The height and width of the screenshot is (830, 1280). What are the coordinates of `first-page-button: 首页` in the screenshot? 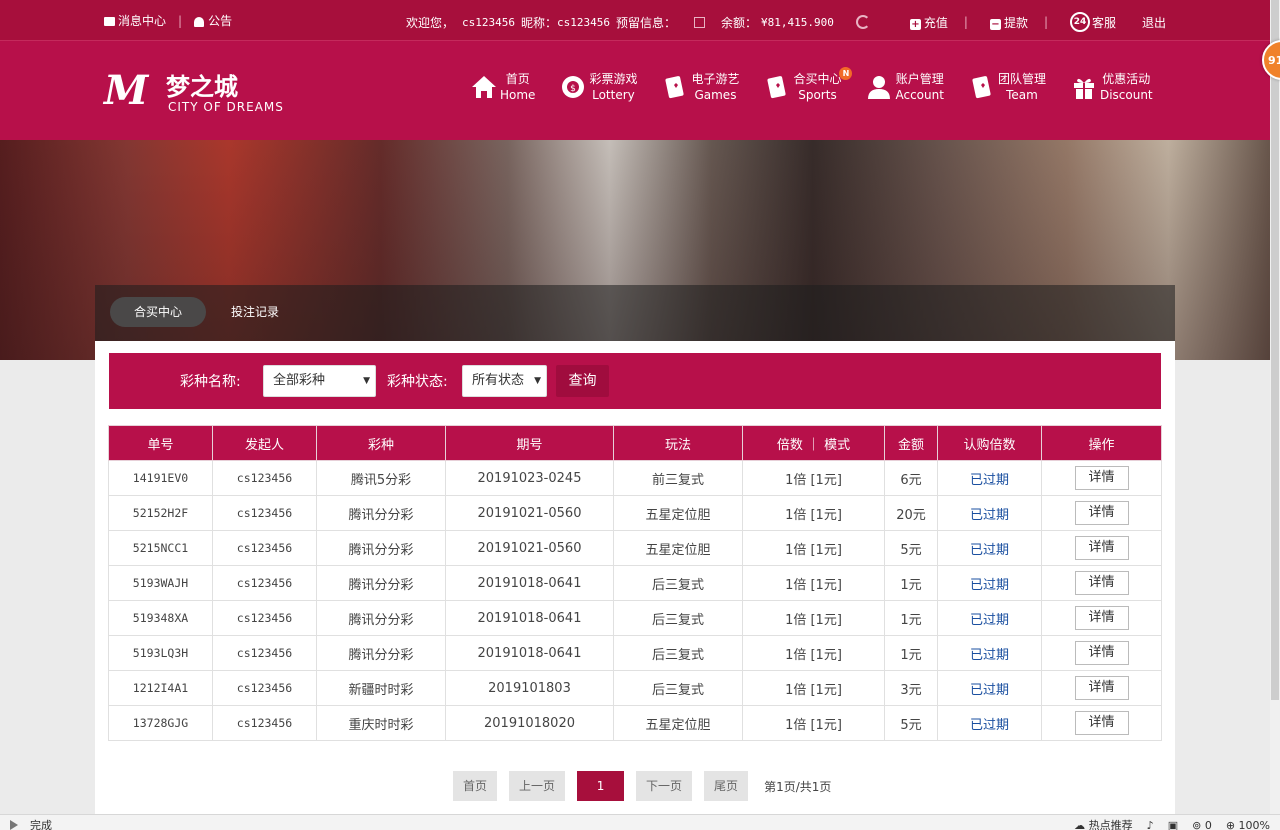 It's located at (475, 786).